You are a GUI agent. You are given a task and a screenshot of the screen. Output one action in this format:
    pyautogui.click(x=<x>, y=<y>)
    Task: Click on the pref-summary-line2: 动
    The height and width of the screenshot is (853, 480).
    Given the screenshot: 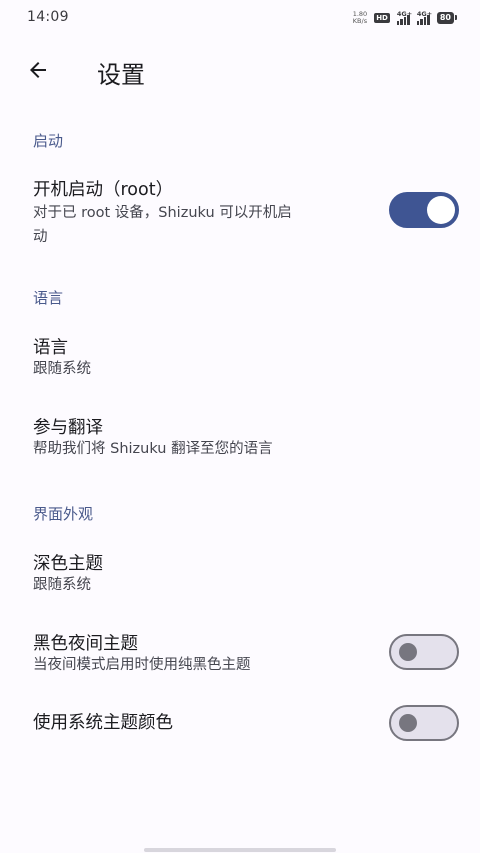 What is the action you would take?
    pyautogui.click(x=40, y=237)
    